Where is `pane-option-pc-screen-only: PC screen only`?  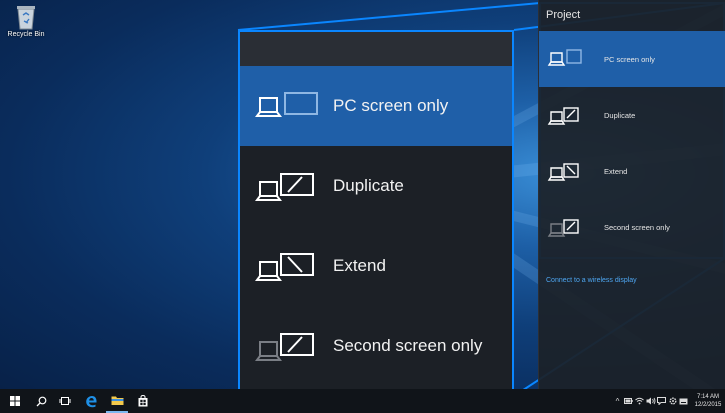
pane-option-pc-screen-only: PC screen only is located at coordinates (632, 59).